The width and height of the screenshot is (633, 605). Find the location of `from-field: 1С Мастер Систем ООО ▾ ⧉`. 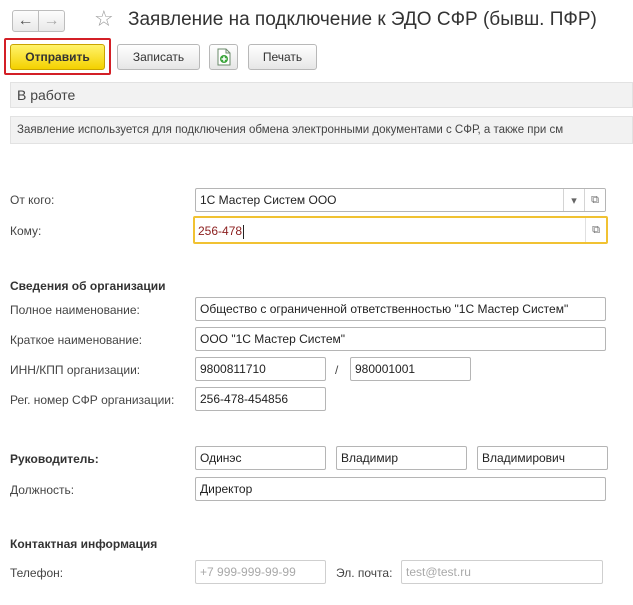

from-field: 1С Мастер Систем ООО ▾ ⧉ is located at coordinates (400, 200).